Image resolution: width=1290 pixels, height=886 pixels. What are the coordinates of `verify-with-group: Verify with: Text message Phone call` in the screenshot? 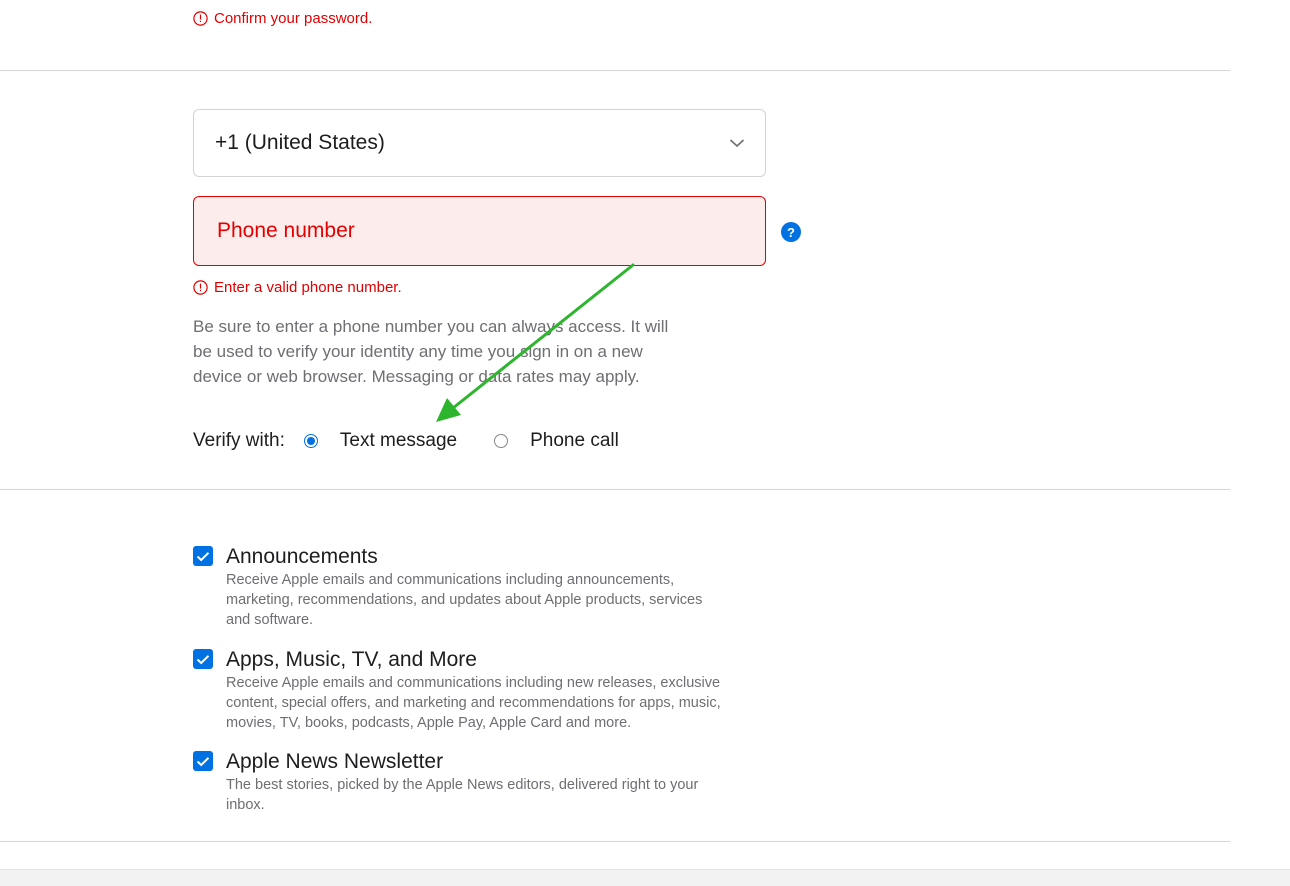 It's located at (406, 441).